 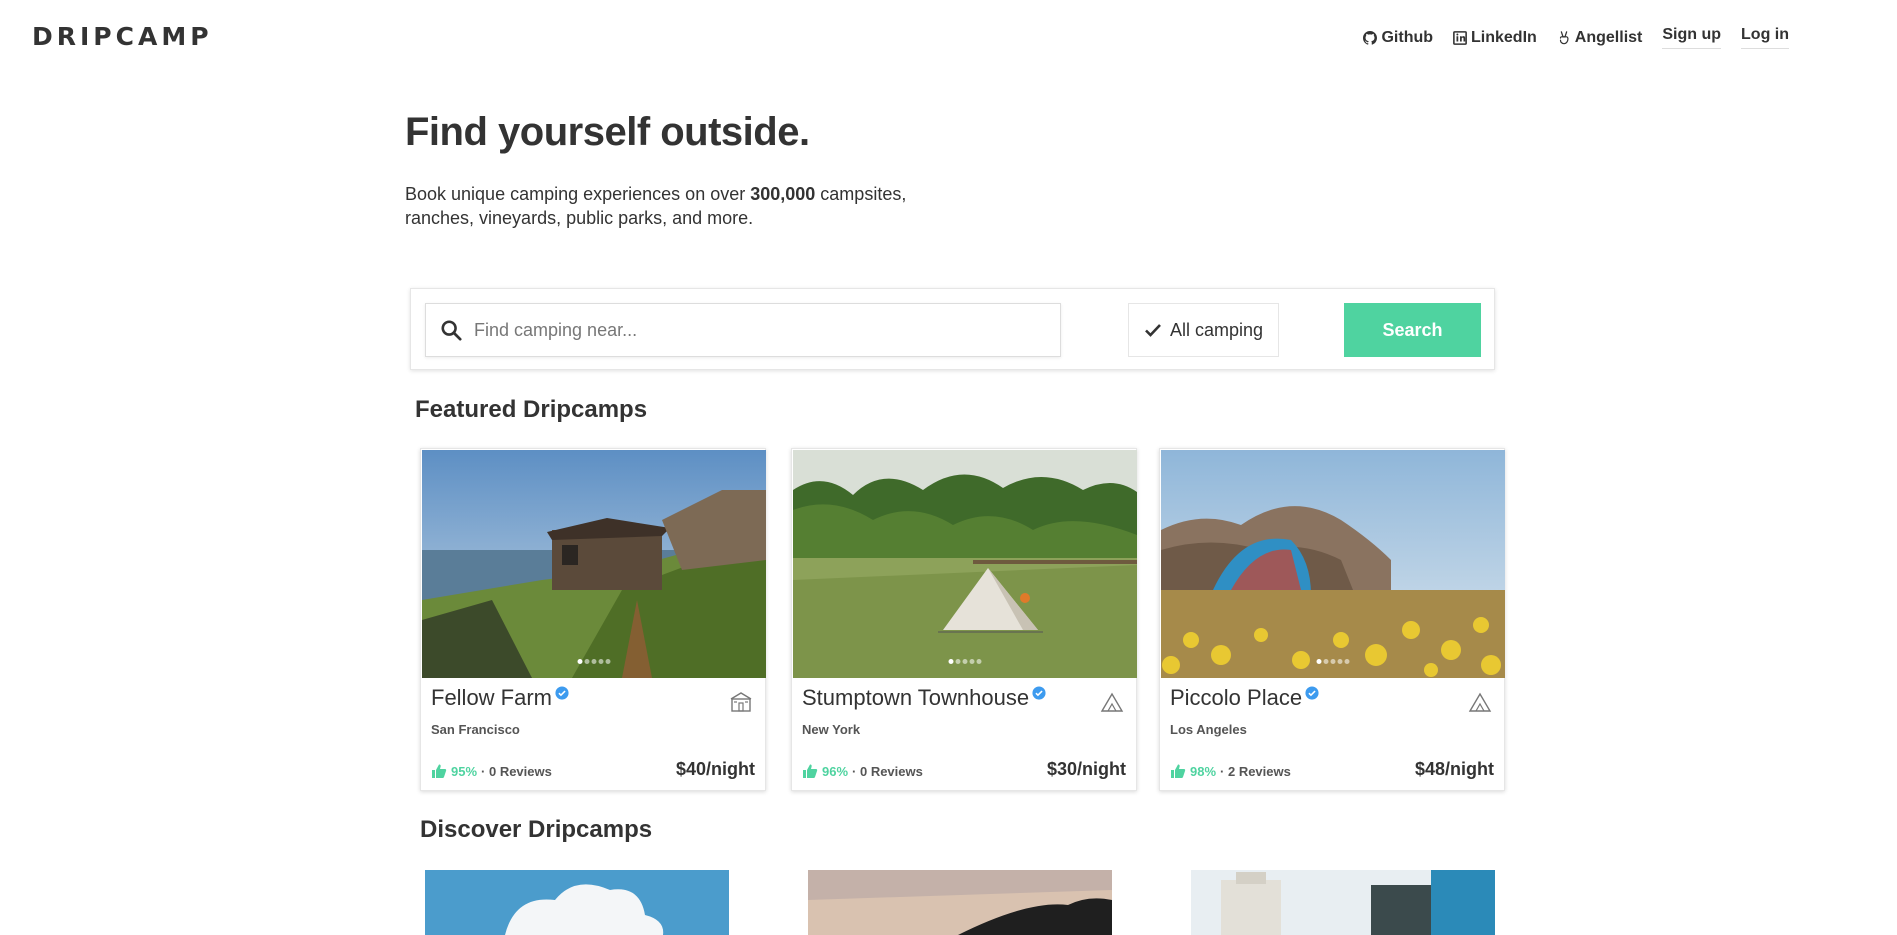 What do you see at coordinates (1203, 771) in the screenshot?
I see `rating-percent: 98%` at bounding box center [1203, 771].